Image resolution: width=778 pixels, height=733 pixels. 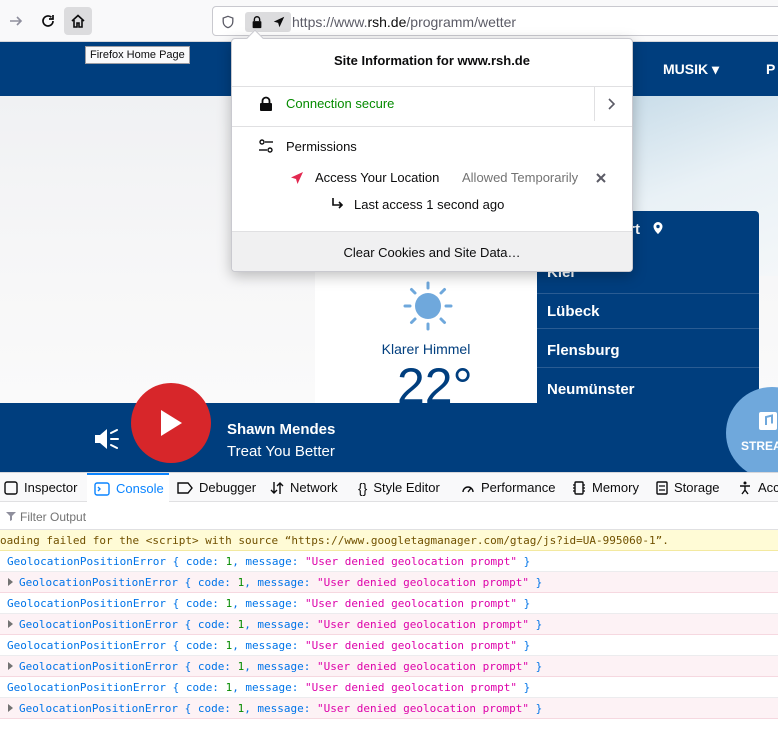 What do you see at coordinates (340, 103) in the screenshot?
I see `connection-status: Connection secure` at bounding box center [340, 103].